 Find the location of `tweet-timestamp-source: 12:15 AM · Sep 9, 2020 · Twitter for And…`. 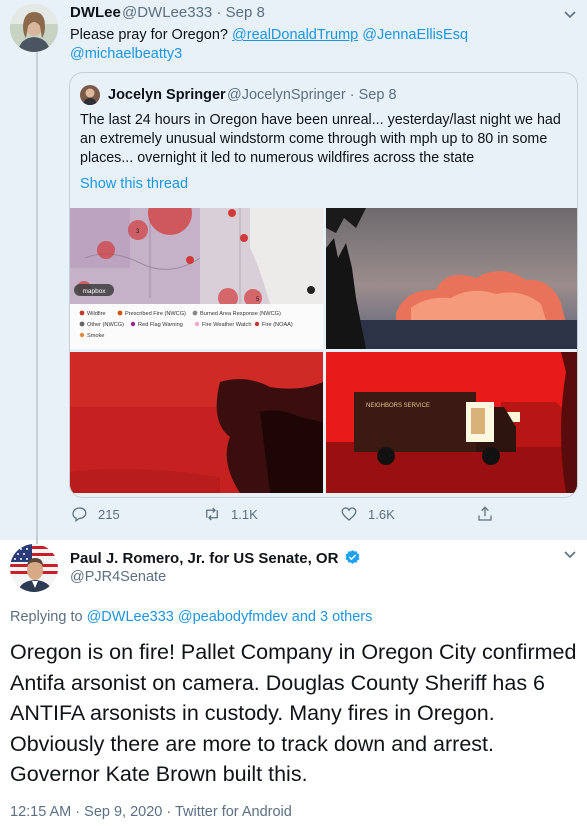

tweet-timestamp-source: 12:15 AM · Sep 9, 2020 · Twitter for And… is located at coordinates (151, 812).